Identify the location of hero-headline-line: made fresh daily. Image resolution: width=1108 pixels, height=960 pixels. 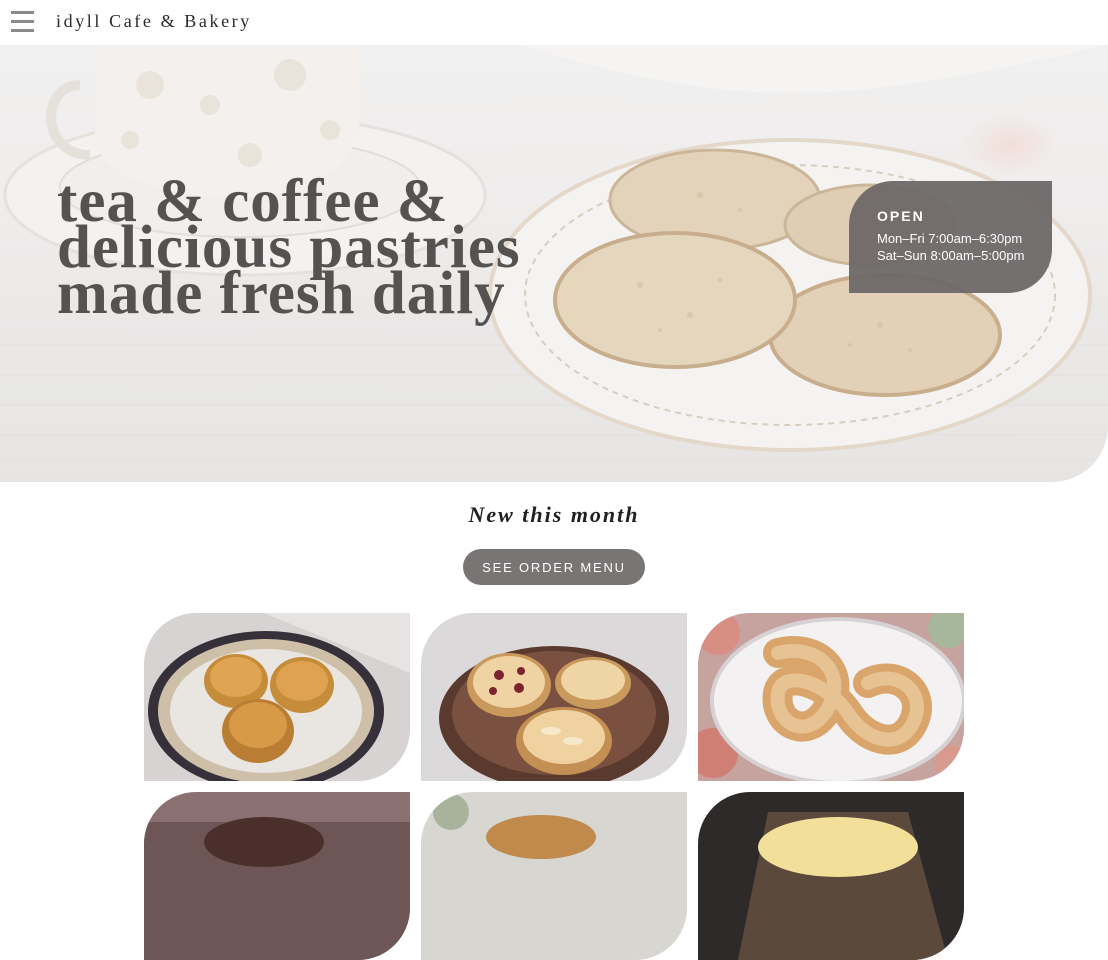
(281, 293).